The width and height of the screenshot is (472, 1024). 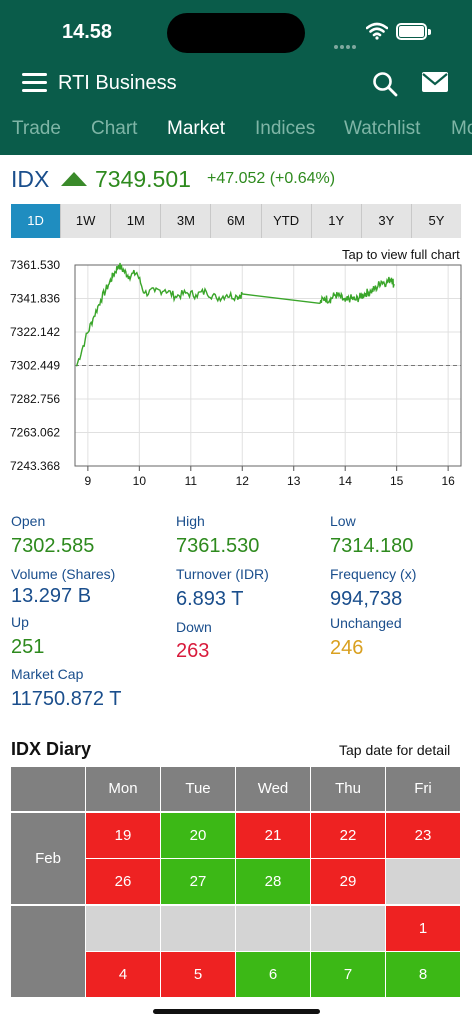 I want to click on status-time: 14.58, so click(x=87, y=32).